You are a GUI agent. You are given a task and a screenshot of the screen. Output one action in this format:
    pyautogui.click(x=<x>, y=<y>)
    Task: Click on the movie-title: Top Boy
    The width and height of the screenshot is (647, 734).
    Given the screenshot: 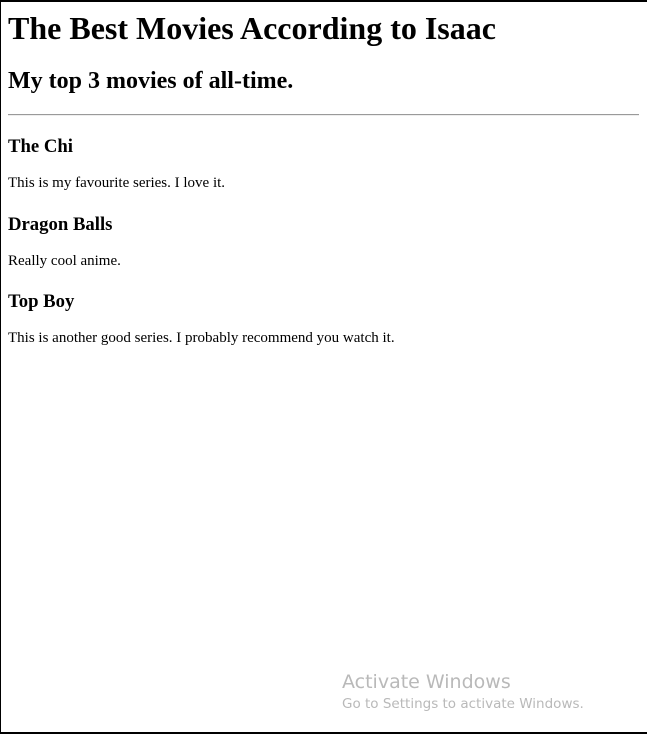 What is the action you would take?
    pyautogui.click(x=41, y=301)
    